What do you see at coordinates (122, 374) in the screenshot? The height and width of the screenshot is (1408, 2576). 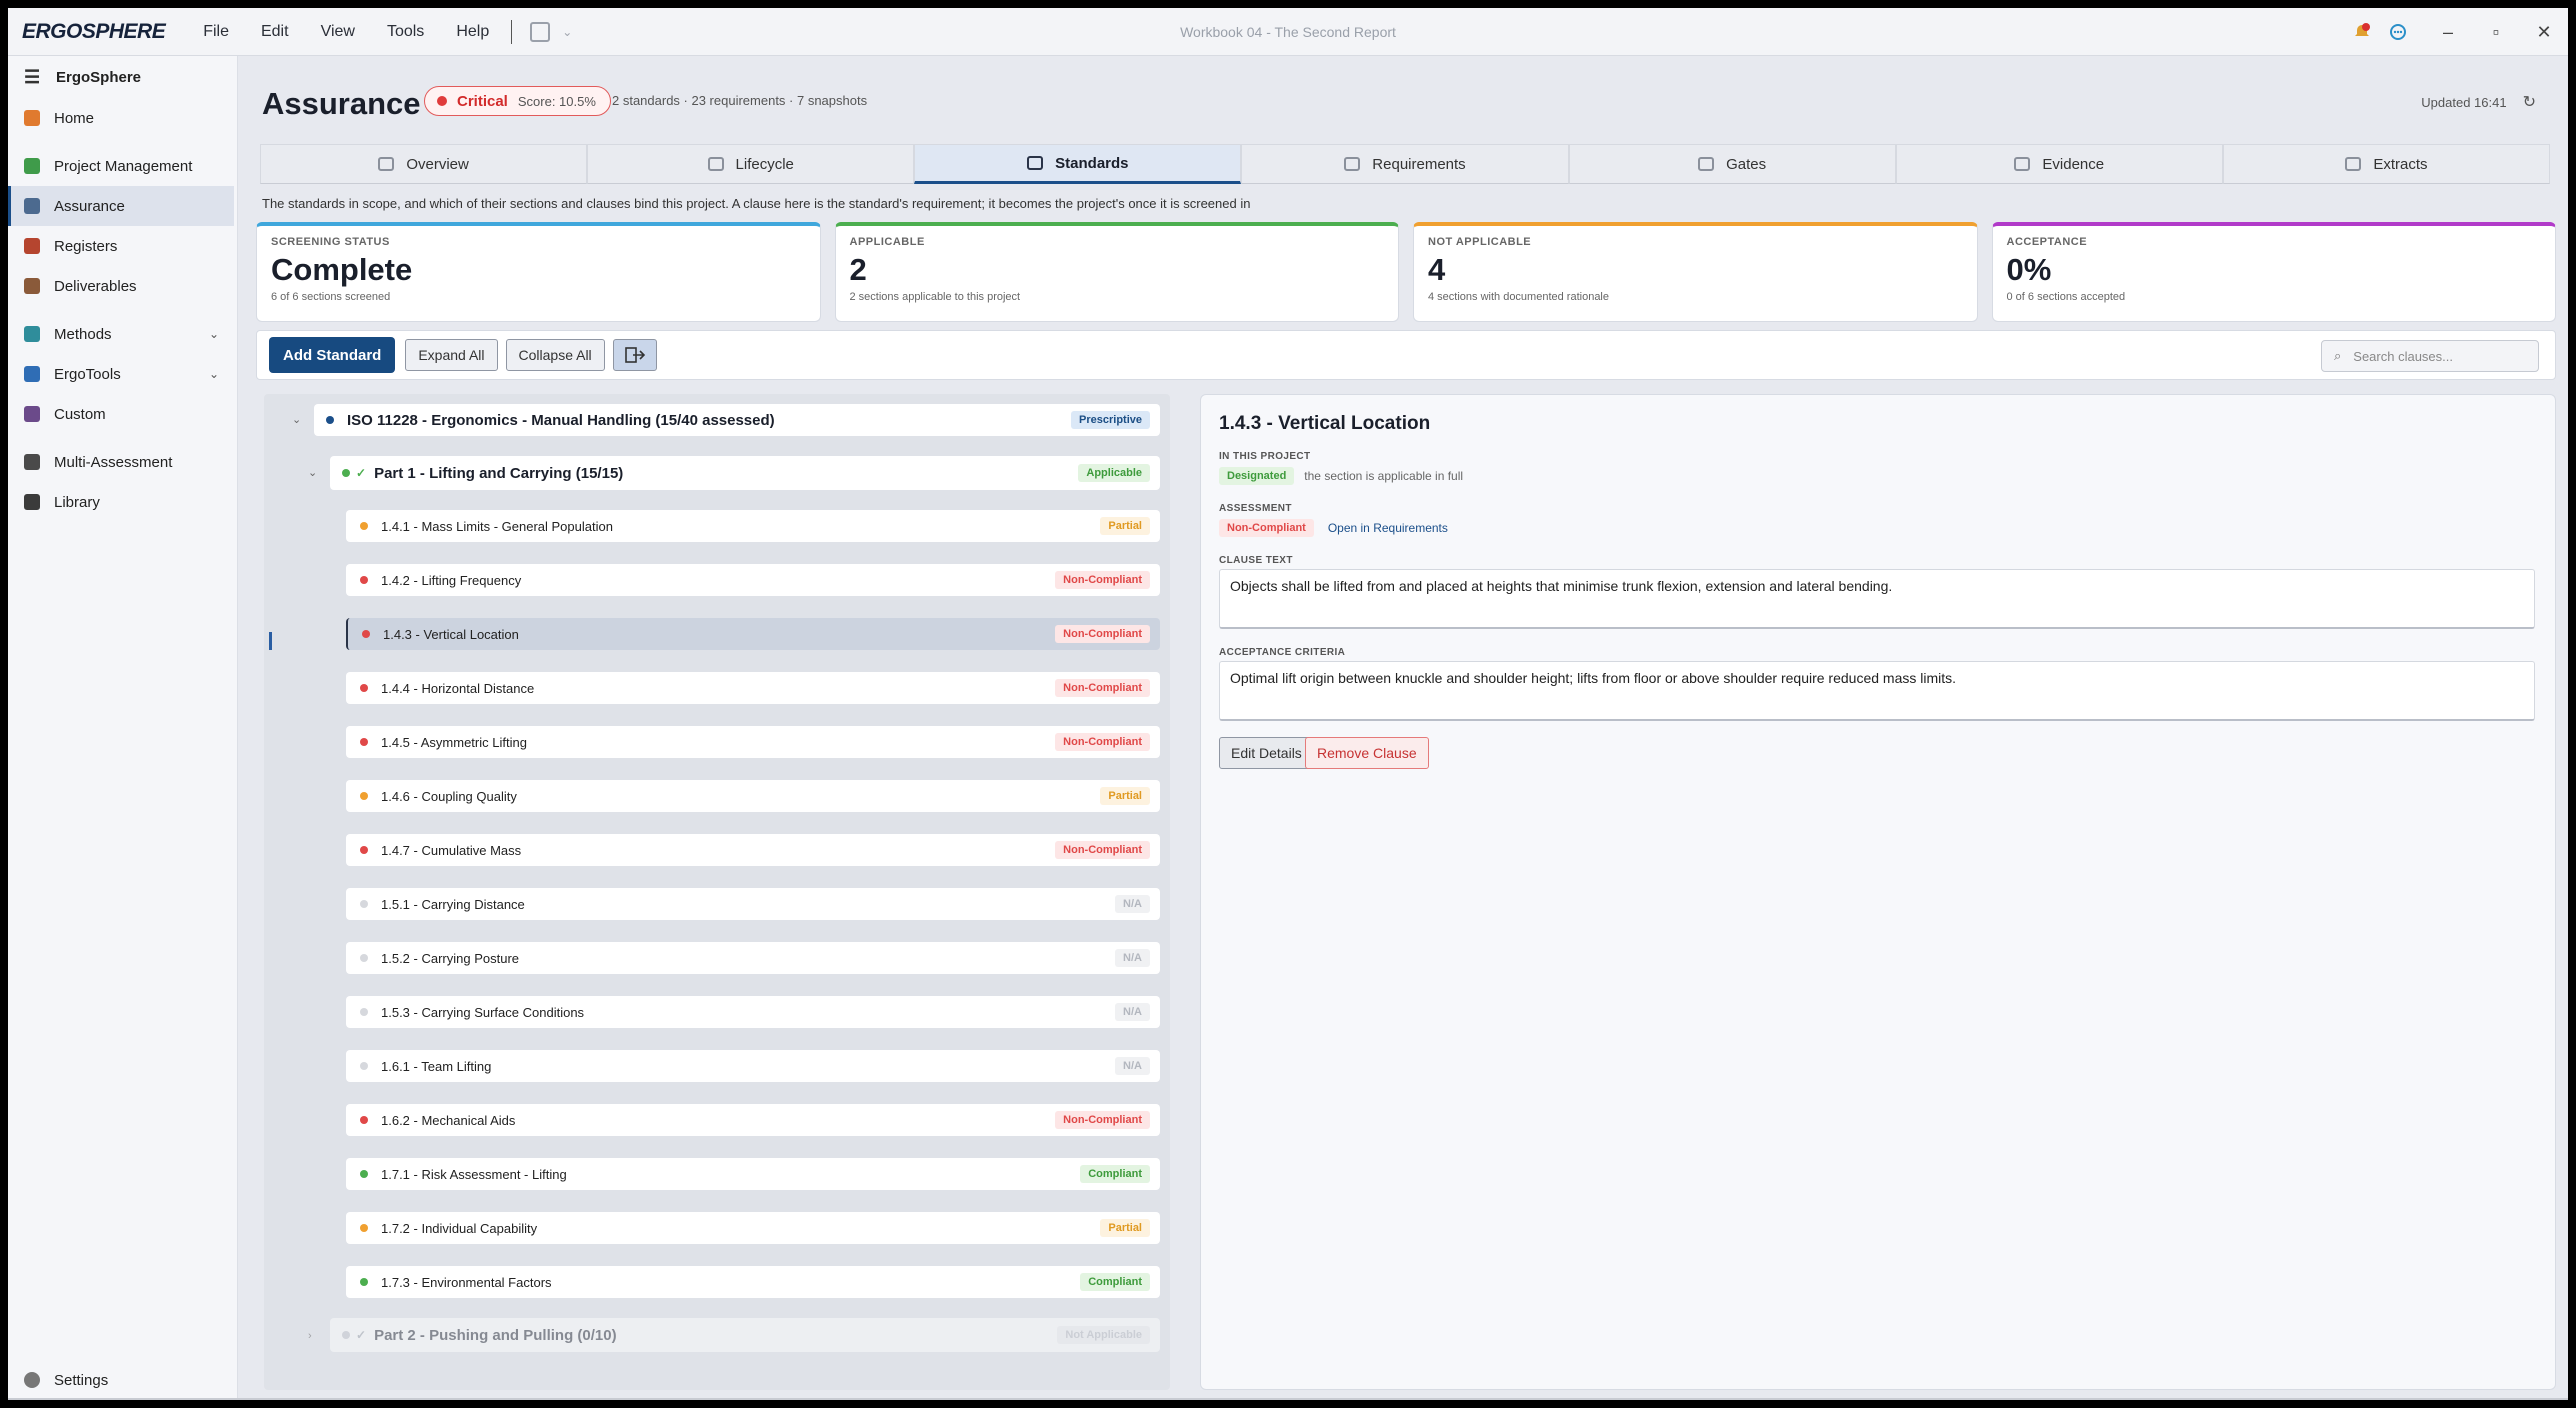 I see `sidebar-item-ergotools: ErgoTools ⌄` at bounding box center [122, 374].